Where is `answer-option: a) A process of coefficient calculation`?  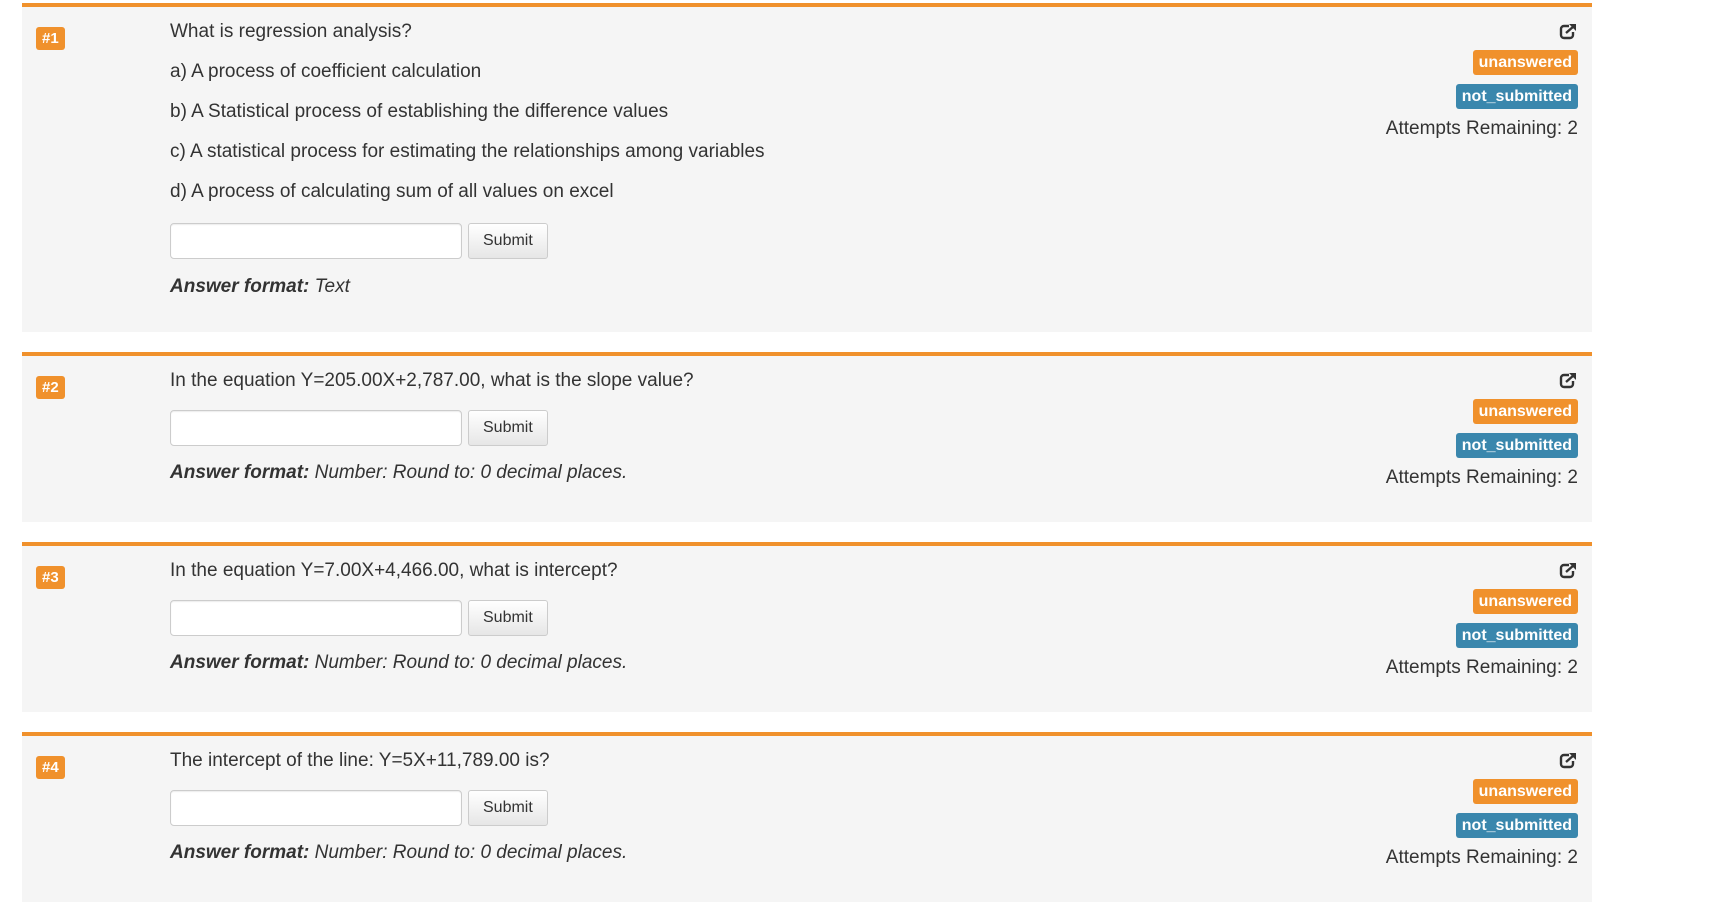 answer-option: a) A process of coefficient calculation is located at coordinates (326, 71).